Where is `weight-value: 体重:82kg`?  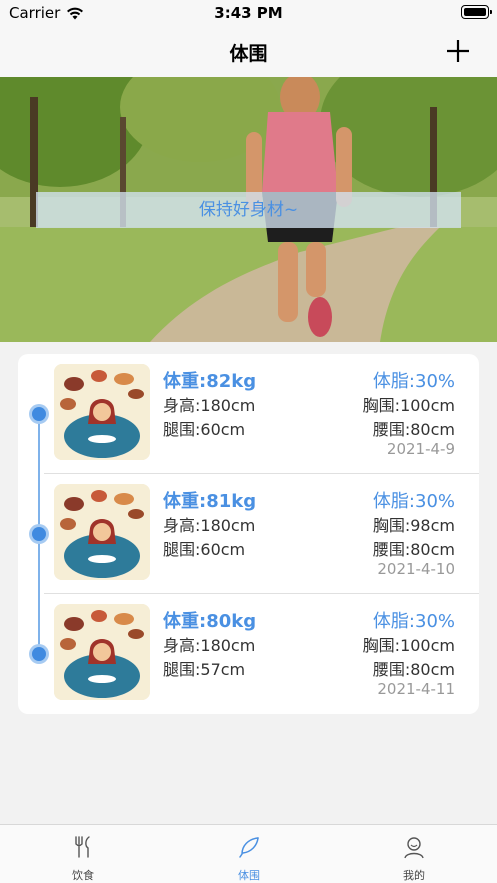 weight-value: 体重:82kg is located at coordinates (210, 381).